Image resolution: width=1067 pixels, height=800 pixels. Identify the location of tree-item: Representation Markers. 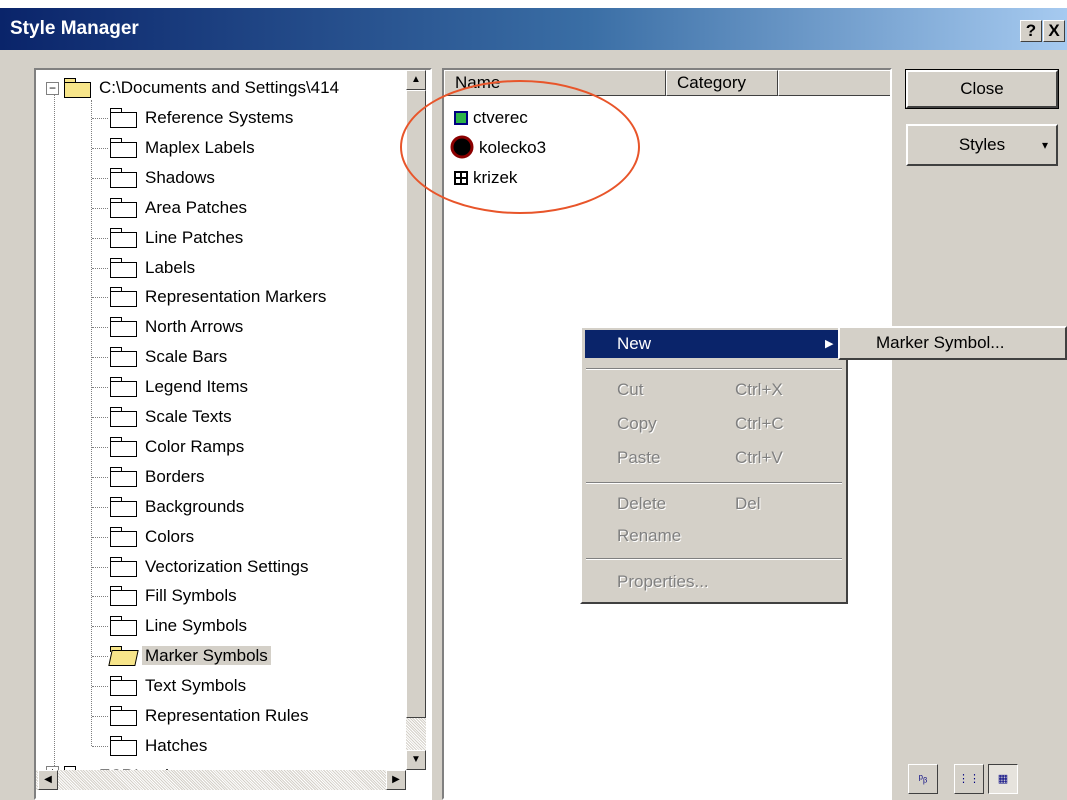
(219, 297).